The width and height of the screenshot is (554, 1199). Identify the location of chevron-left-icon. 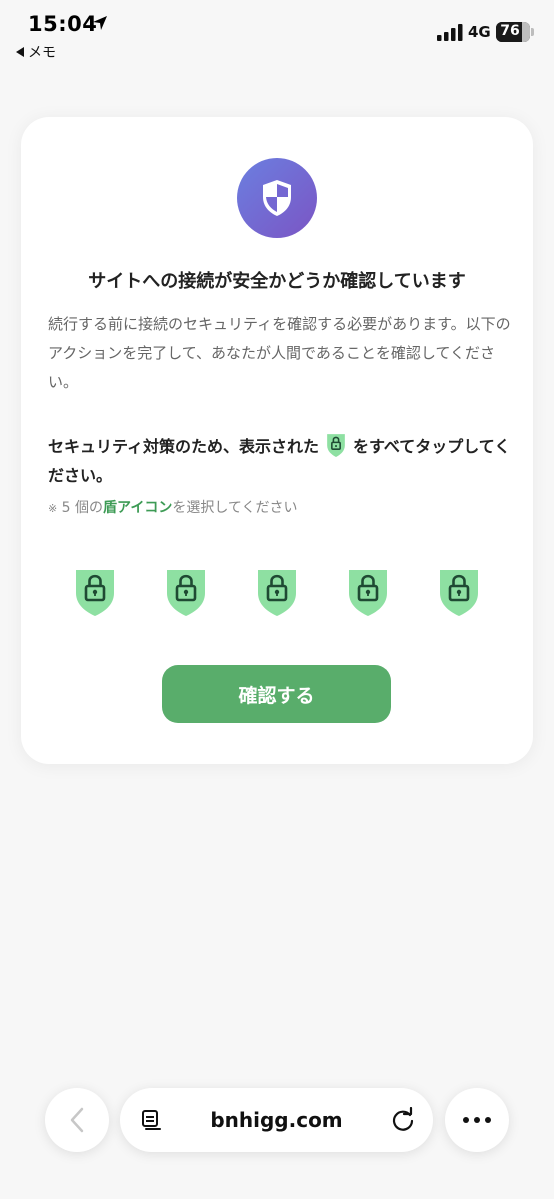
(77, 1120).